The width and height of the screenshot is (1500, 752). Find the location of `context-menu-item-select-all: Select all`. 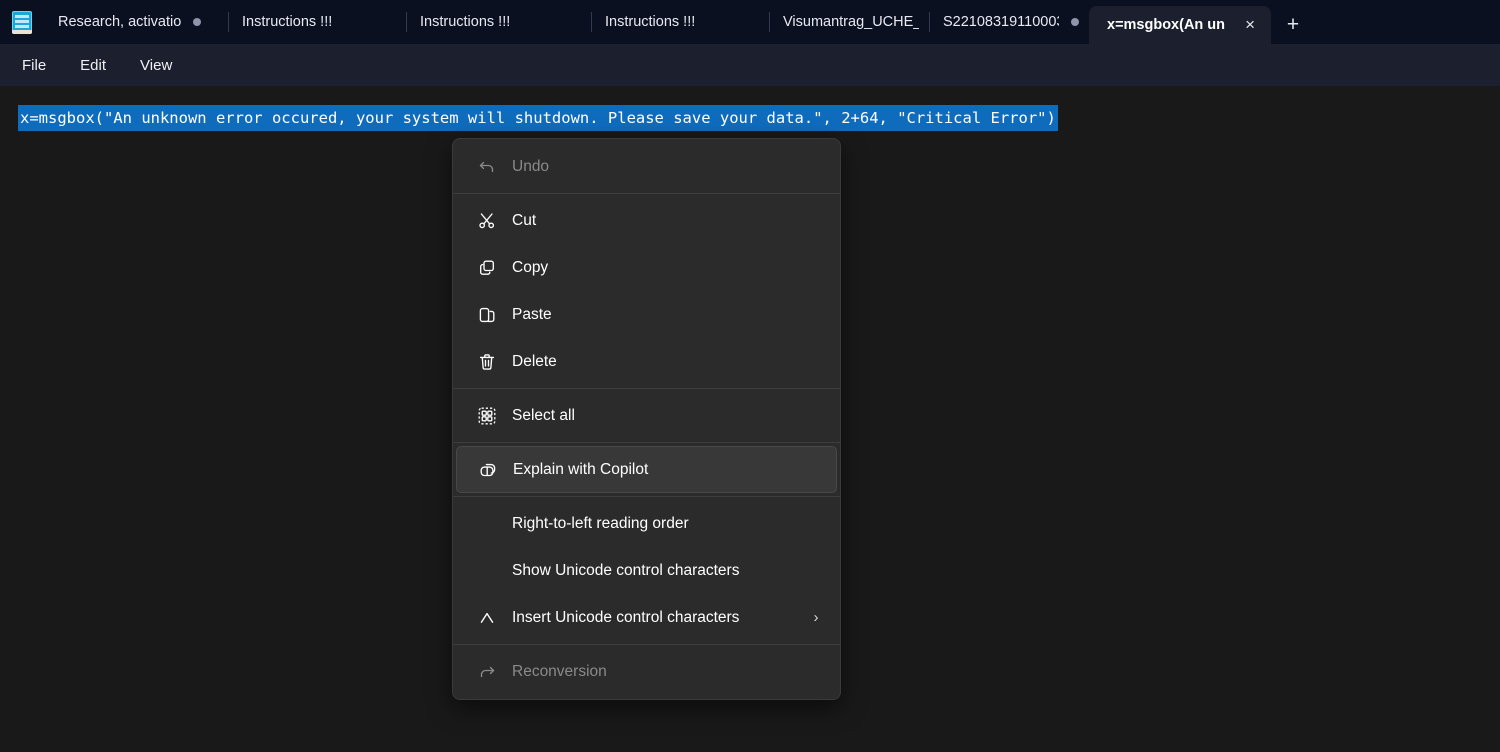

context-menu-item-select-all: Select all is located at coordinates (646, 415).